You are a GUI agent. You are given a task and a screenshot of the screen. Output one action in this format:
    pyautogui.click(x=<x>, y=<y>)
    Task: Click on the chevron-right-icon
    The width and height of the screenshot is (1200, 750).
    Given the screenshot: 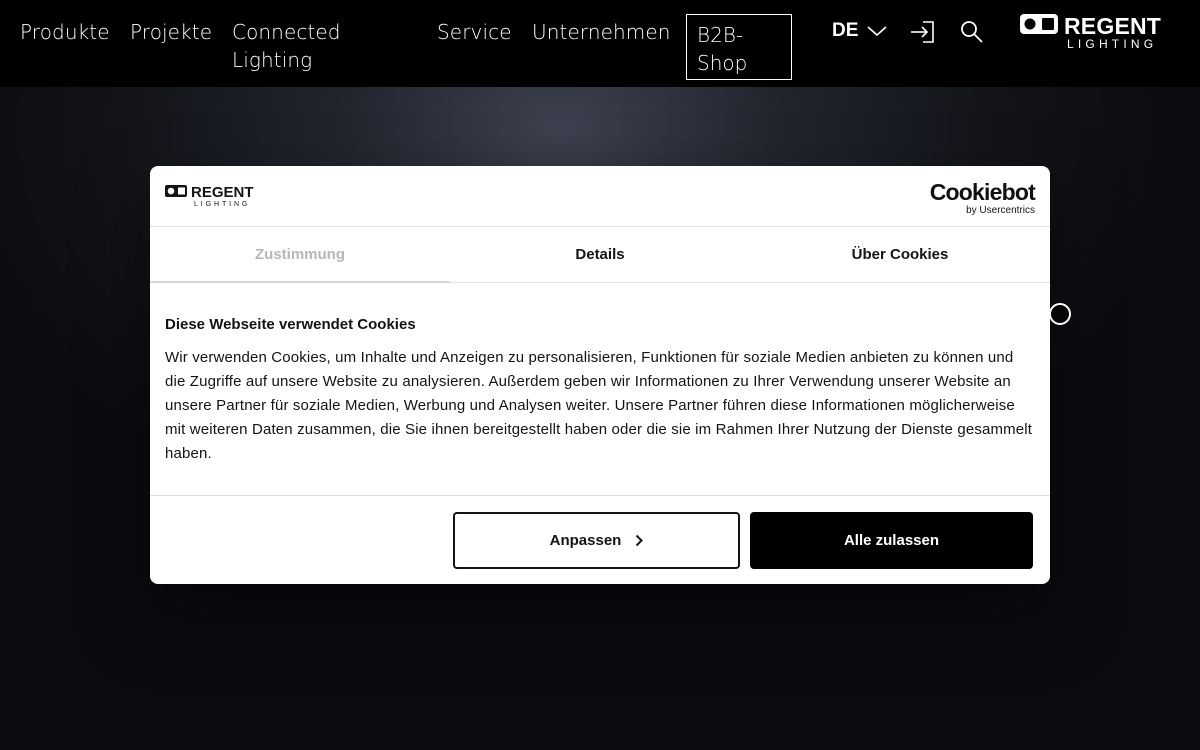 What is the action you would take?
    pyautogui.click(x=640, y=540)
    